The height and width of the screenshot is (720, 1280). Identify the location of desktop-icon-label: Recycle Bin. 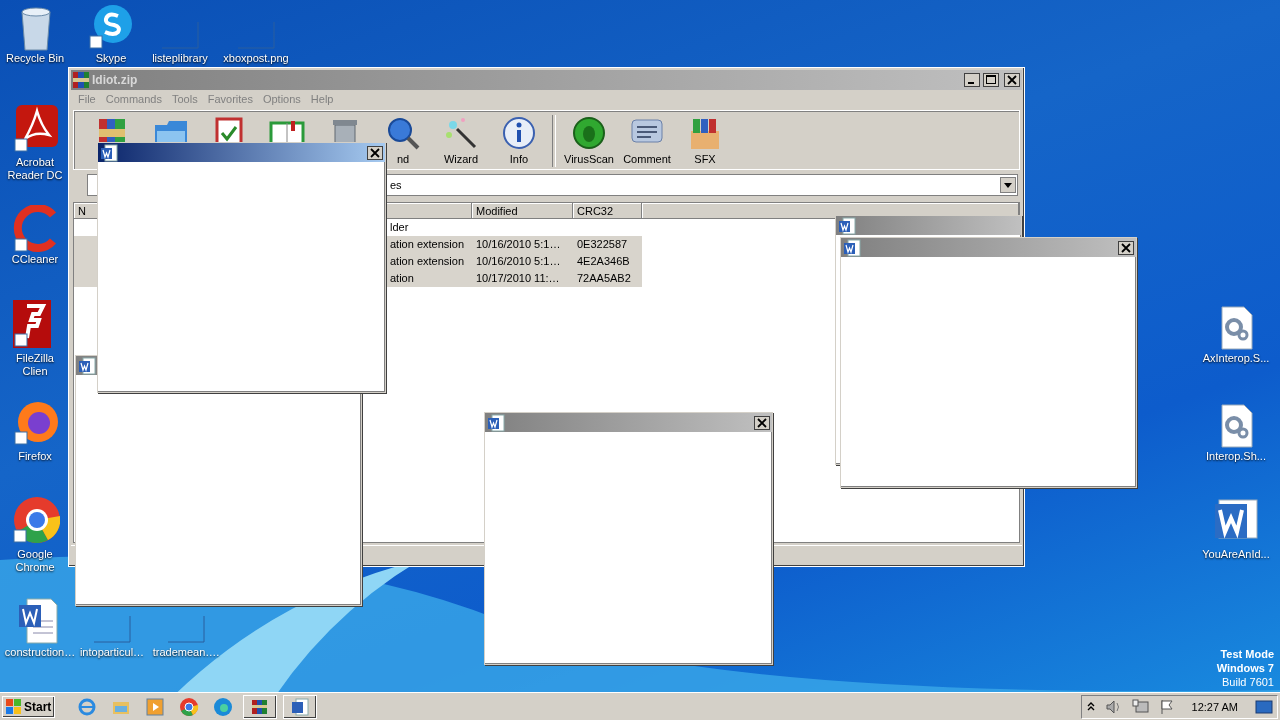
(35, 58).